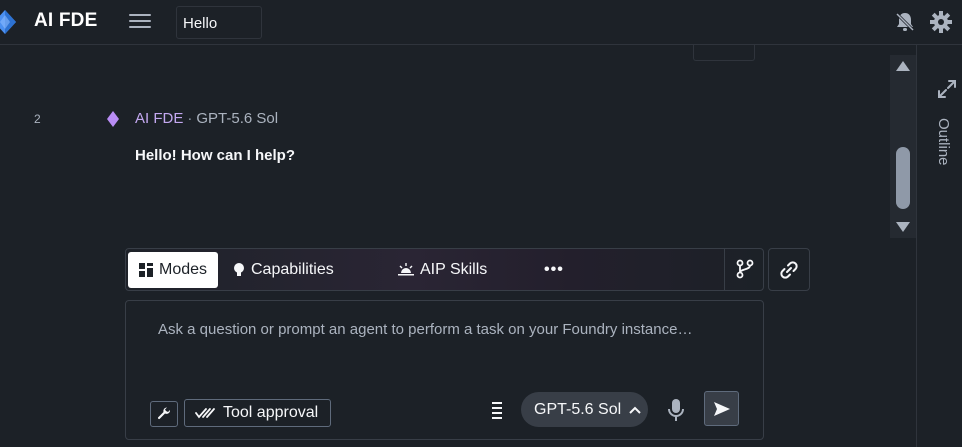 The height and width of the screenshot is (447, 962). I want to click on more-options-button: •••, so click(554, 270).